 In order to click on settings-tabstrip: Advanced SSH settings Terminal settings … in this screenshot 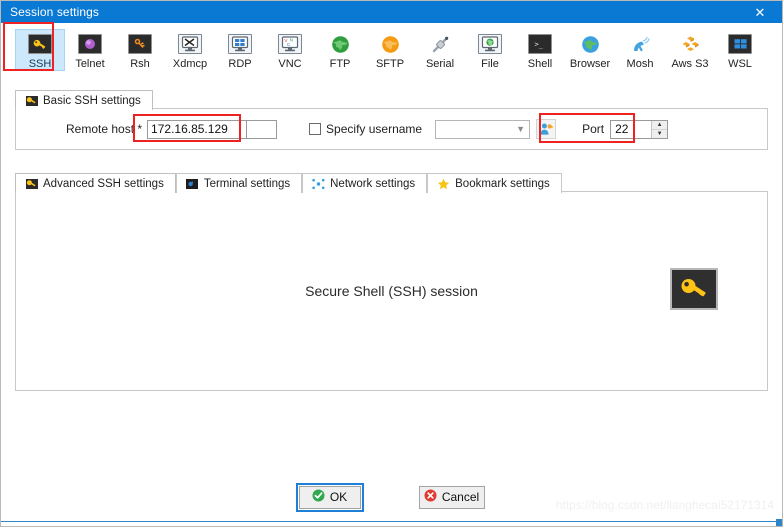, I will do `click(391, 182)`.